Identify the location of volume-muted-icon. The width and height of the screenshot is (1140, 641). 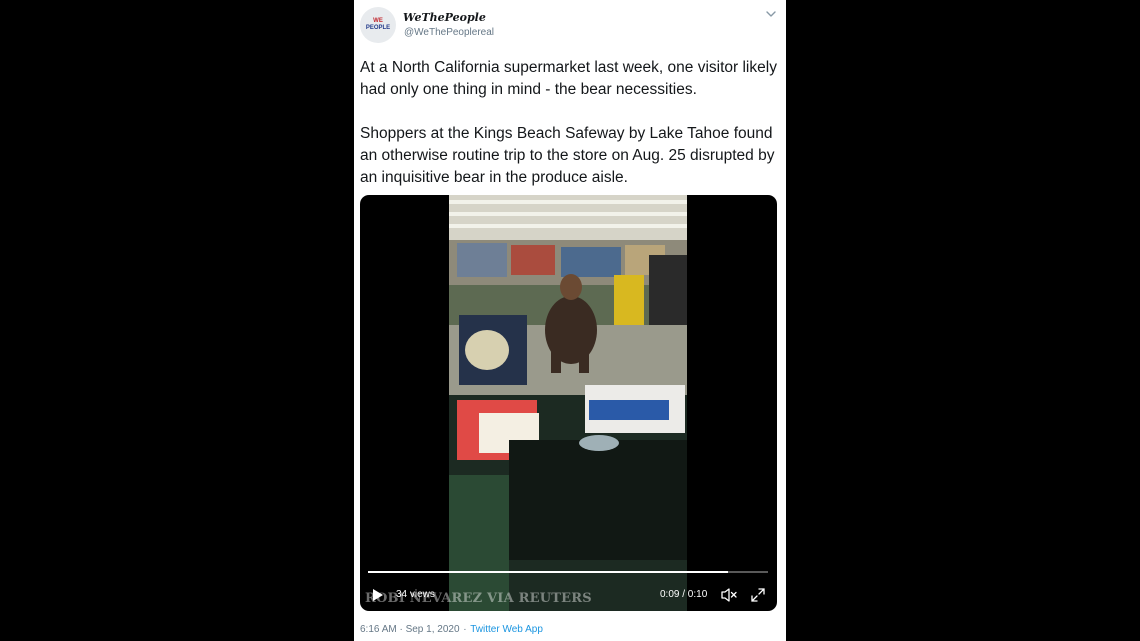
(729, 595).